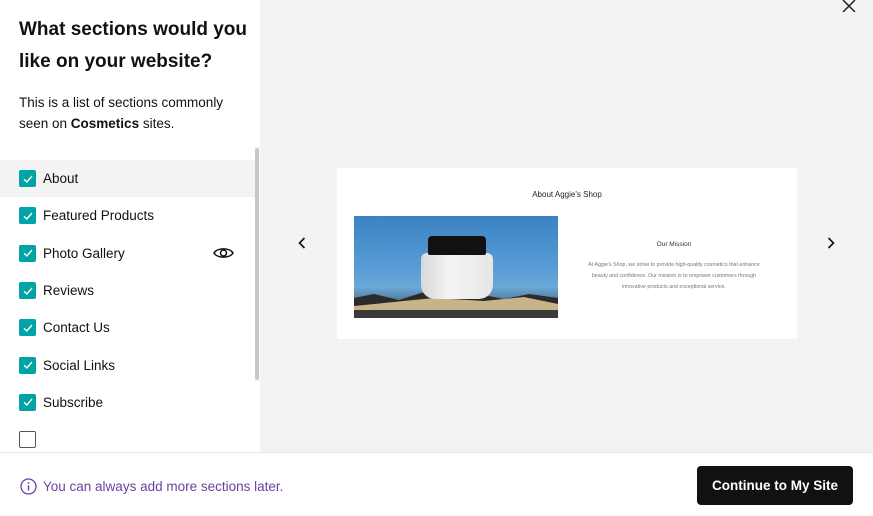  What do you see at coordinates (567, 194) in the screenshot?
I see `preview-heading: About Aggie's Shop` at bounding box center [567, 194].